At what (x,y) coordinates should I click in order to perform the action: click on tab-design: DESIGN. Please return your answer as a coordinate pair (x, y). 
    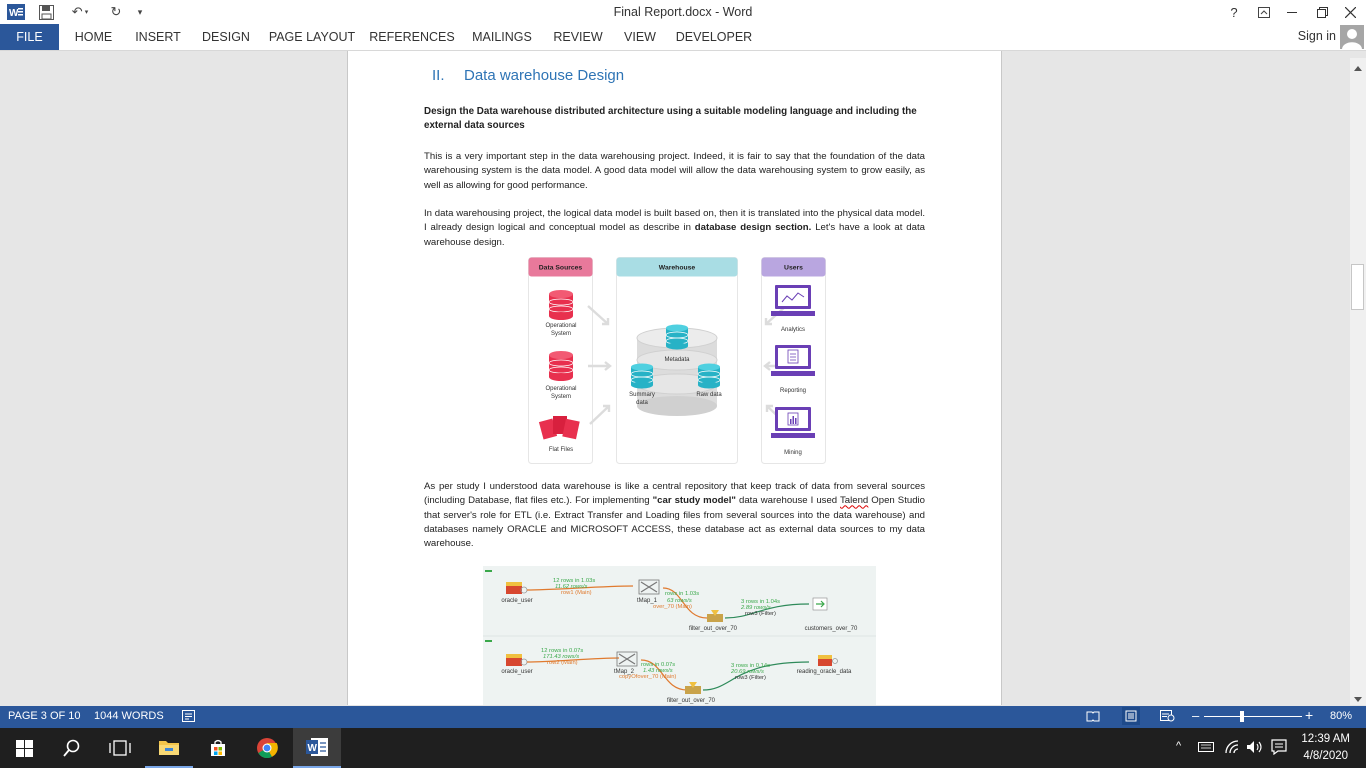
    Looking at the image, I should click on (226, 37).